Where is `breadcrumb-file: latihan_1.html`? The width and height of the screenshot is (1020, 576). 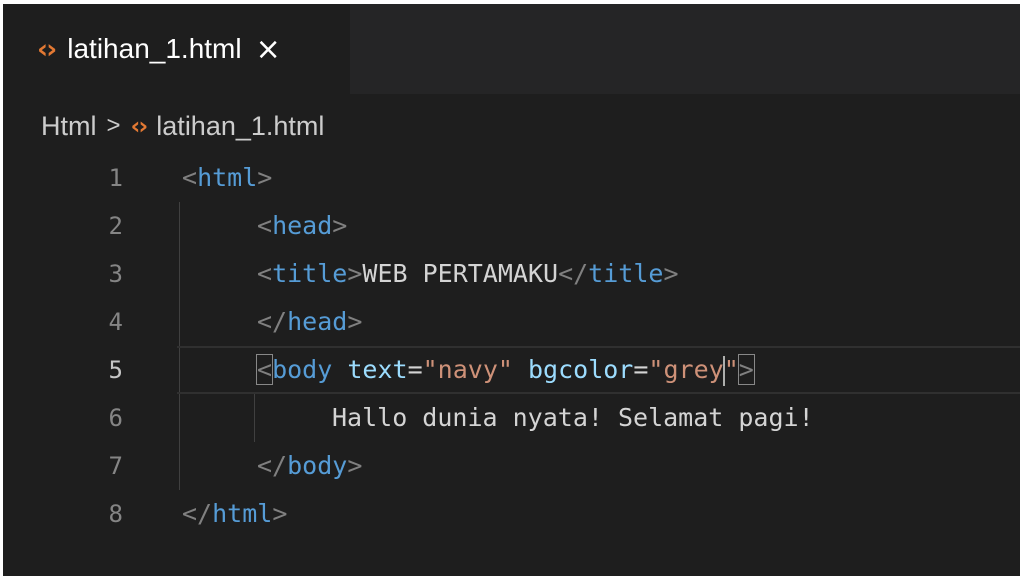
breadcrumb-file: latihan_1.html is located at coordinates (240, 126).